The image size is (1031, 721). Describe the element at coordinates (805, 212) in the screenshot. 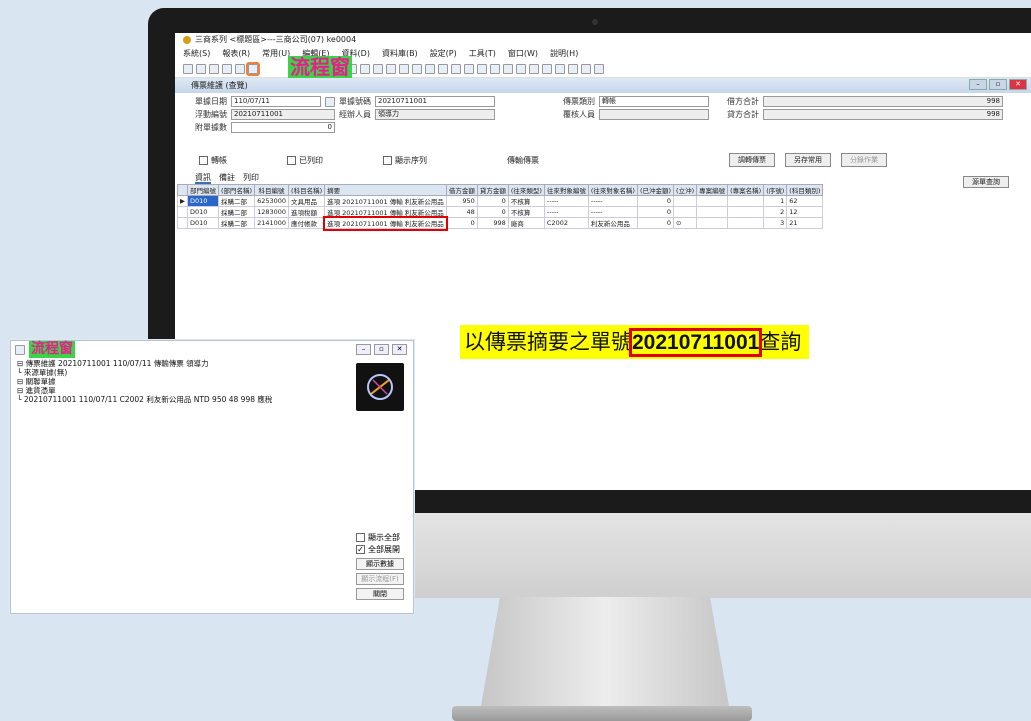

I see `table-cell: 12` at that location.